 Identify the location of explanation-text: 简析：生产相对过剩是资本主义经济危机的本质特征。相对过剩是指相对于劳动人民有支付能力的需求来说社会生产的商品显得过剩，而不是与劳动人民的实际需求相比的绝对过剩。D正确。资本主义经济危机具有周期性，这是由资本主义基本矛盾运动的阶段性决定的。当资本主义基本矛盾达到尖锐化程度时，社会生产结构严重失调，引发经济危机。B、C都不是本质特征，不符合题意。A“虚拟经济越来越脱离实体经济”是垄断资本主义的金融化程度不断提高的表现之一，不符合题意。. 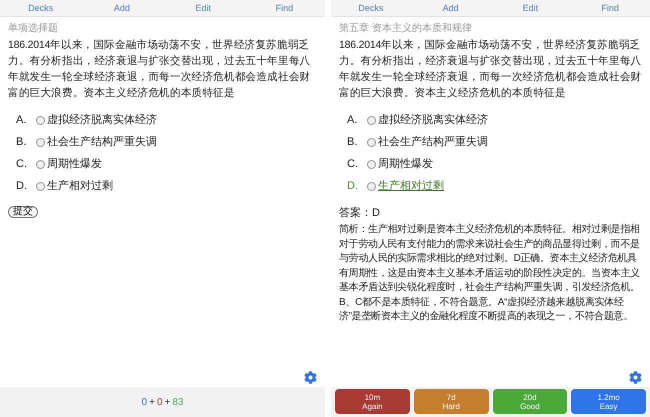
(490, 273).